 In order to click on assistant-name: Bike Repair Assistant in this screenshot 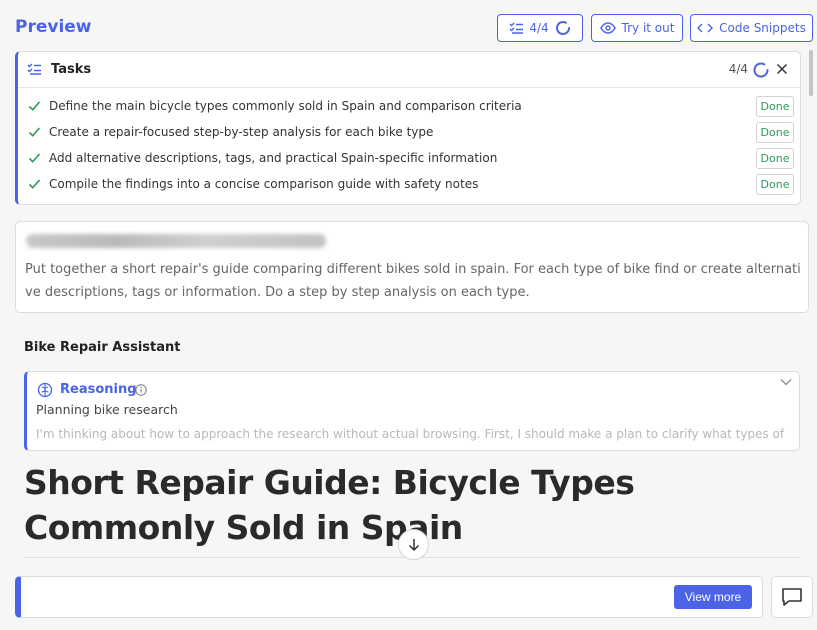, I will do `click(102, 347)`.